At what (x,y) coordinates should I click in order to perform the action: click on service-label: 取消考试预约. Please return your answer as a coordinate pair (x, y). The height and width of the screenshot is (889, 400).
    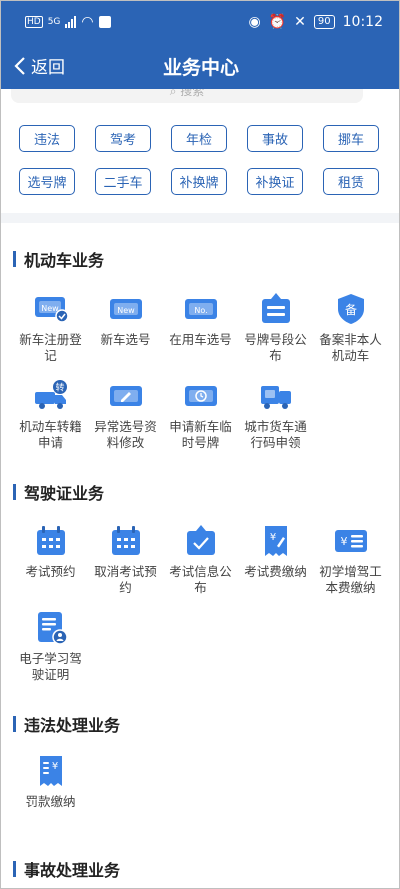
    Looking at the image, I should click on (125, 579).